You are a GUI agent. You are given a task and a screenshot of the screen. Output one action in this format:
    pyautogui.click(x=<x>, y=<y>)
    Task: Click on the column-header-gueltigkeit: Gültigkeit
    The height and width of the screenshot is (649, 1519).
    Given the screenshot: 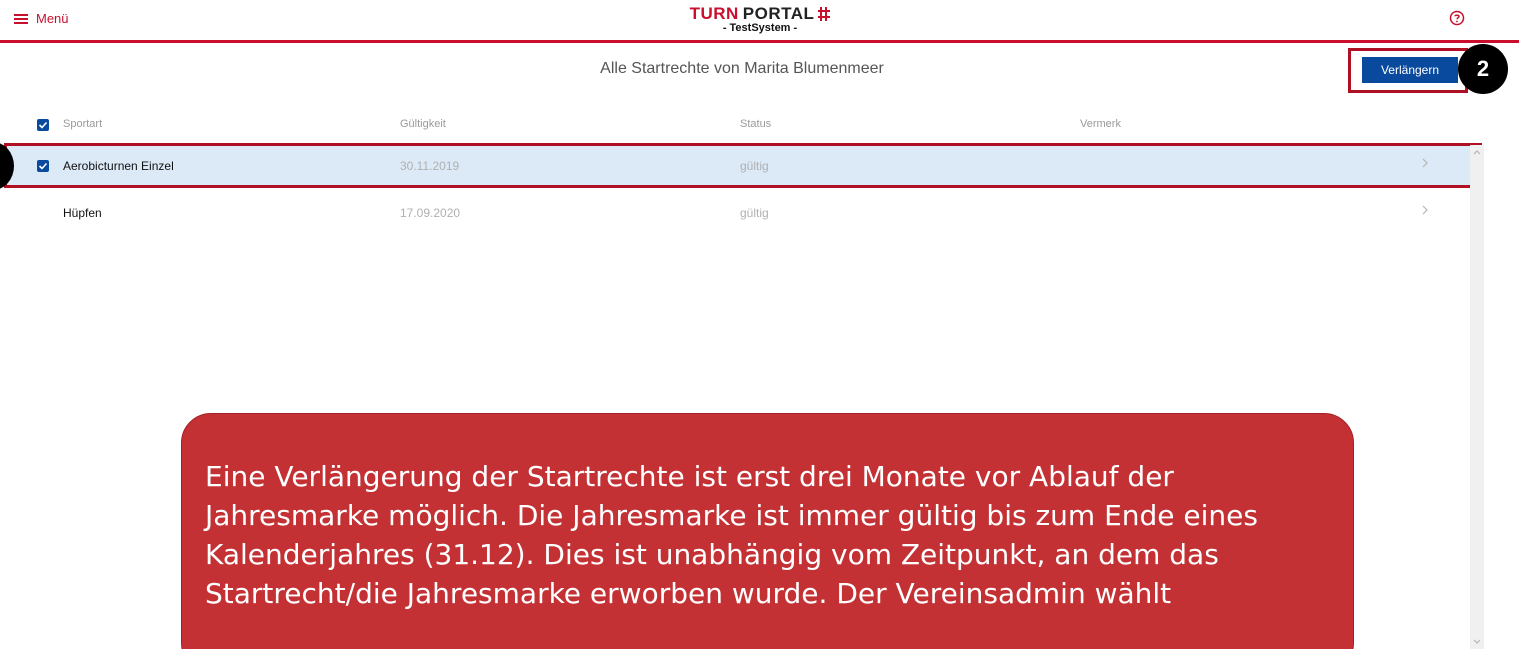 What is the action you would take?
    pyautogui.click(x=423, y=124)
    